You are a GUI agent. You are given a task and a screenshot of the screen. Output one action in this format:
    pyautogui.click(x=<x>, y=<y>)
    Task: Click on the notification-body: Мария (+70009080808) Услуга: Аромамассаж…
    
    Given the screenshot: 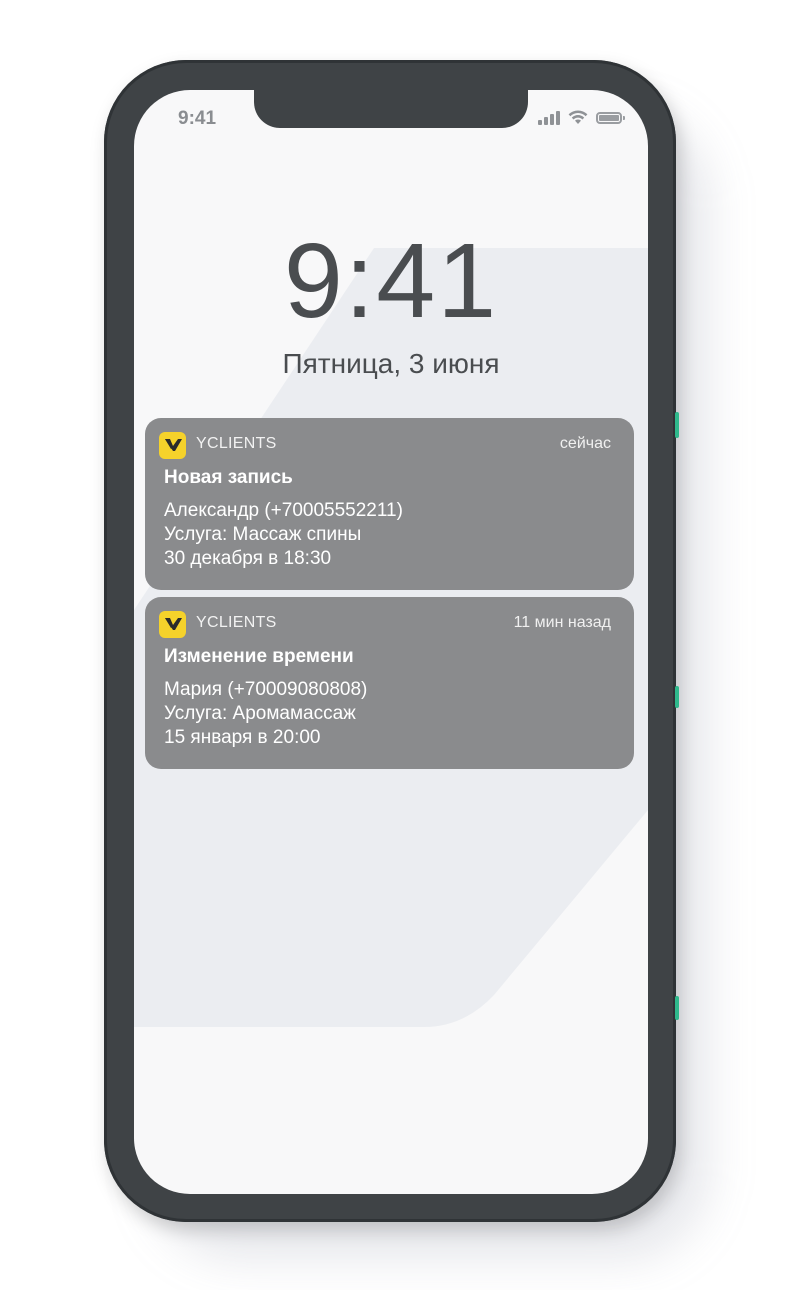 What is the action you would take?
    pyautogui.click(x=265, y=714)
    